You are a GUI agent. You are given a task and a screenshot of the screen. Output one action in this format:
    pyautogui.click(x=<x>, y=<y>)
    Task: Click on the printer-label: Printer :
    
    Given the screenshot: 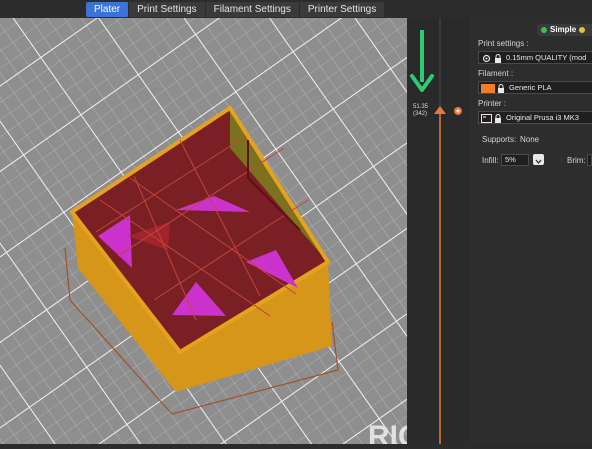 What is the action you would take?
    pyautogui.click(x=492, y=103)
    